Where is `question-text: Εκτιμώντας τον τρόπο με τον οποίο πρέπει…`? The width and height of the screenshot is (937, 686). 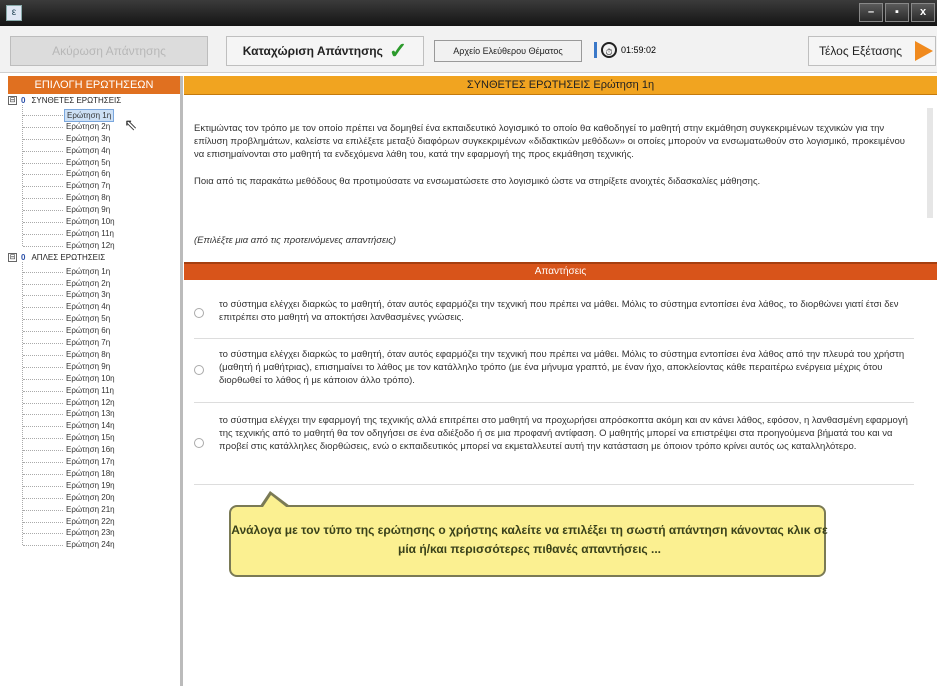 question-text: Εκτιμώντας τον τρόπο με τον οποίο πρέπει… is located at coordinates (554, 162).